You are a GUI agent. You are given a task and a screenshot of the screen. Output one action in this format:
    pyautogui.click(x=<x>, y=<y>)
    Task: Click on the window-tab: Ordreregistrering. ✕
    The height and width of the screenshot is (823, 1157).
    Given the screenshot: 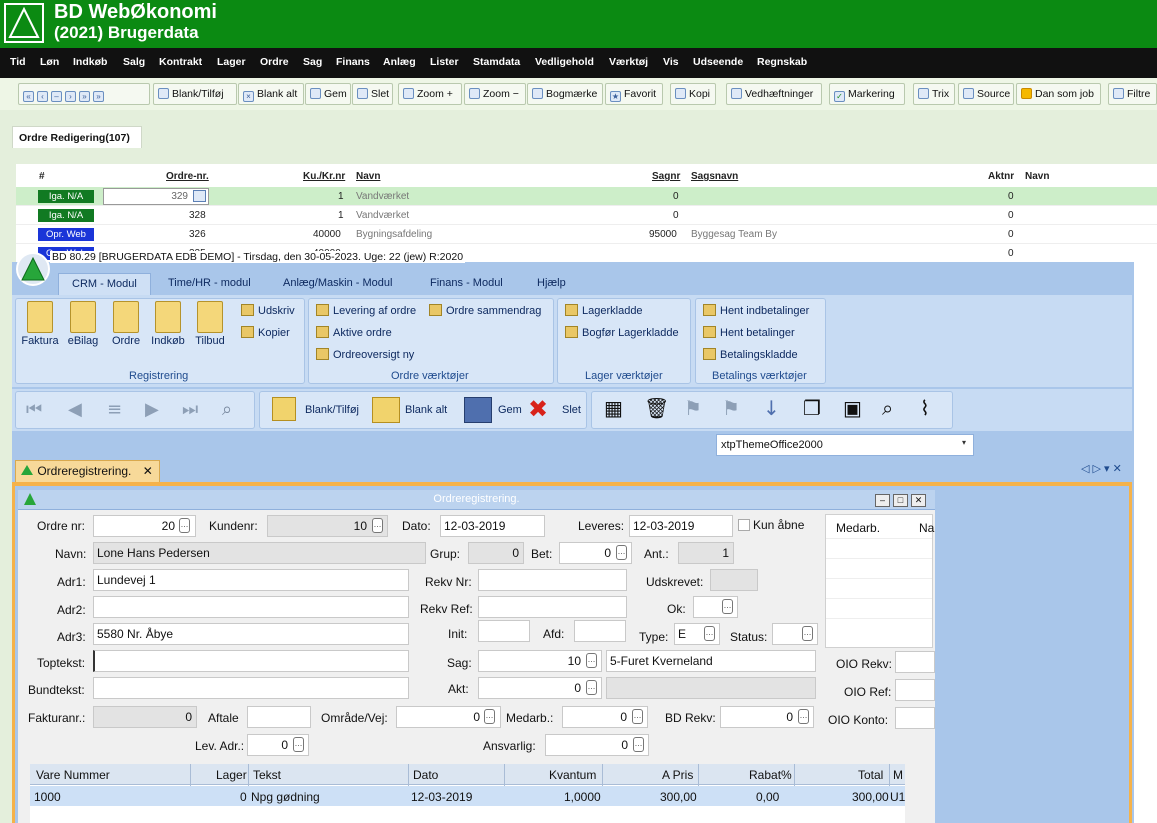 What is the action you would take?
    pyautogui.click(x=87, y=471)
    